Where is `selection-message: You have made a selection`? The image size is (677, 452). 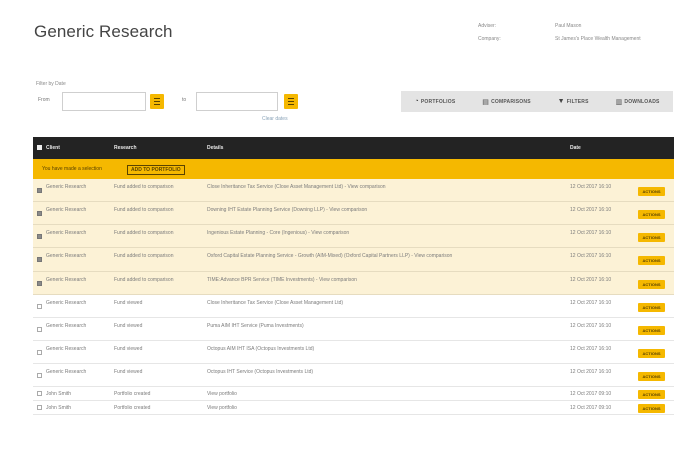 selection-message: You have made a selection is located at coordinates (72, 169).